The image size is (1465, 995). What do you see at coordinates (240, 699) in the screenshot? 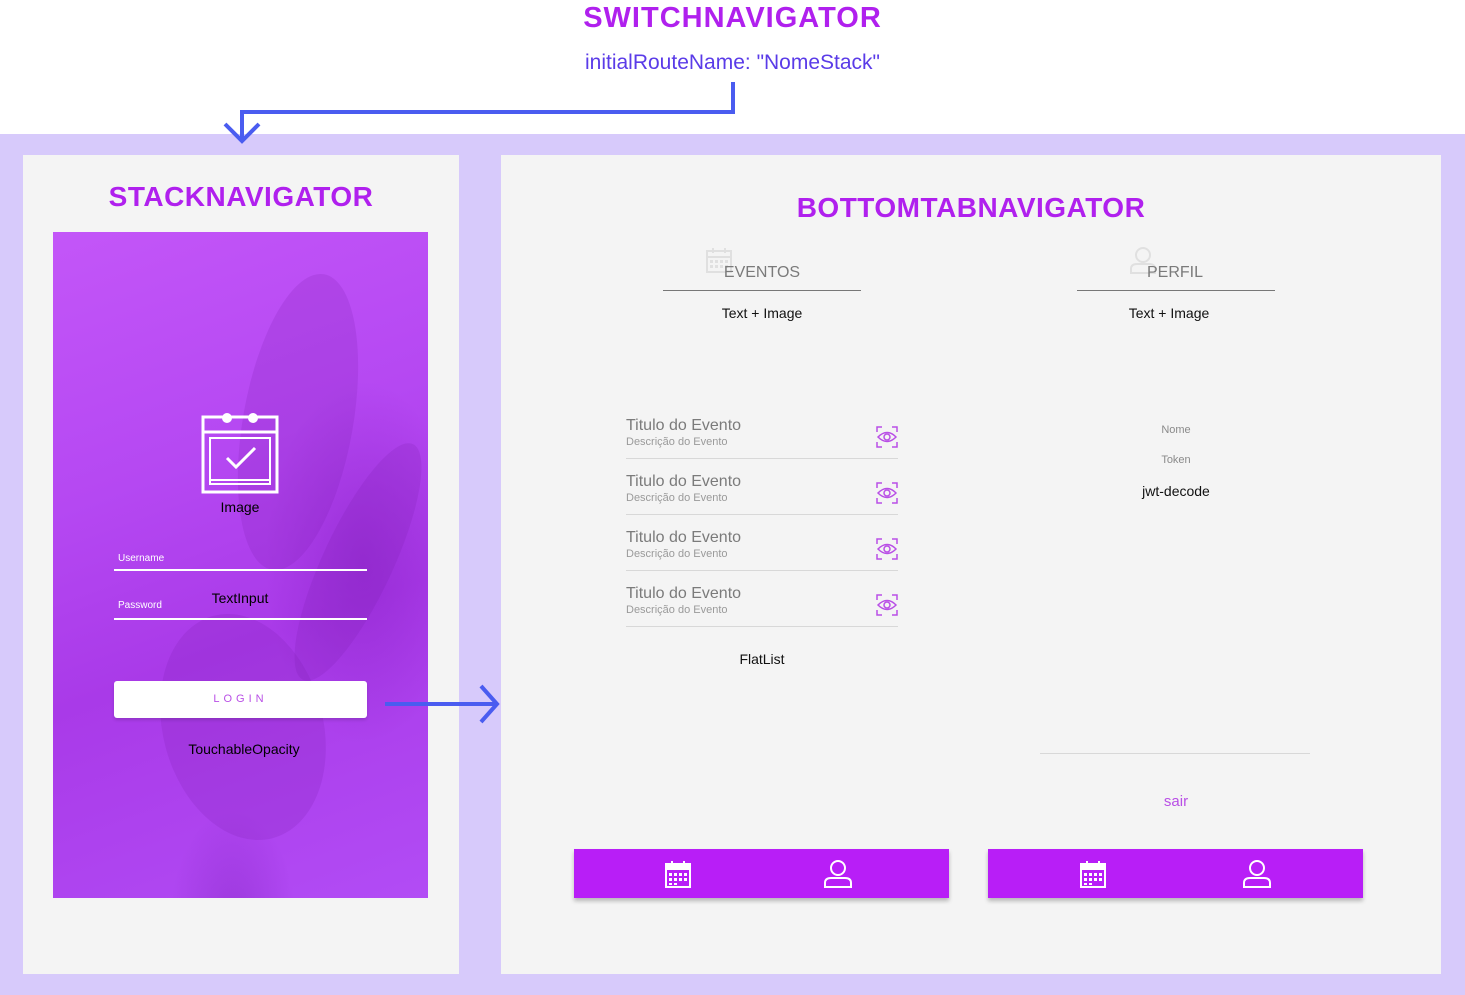
I see `login-button: LOGIN` at bounding box center [240, 699].